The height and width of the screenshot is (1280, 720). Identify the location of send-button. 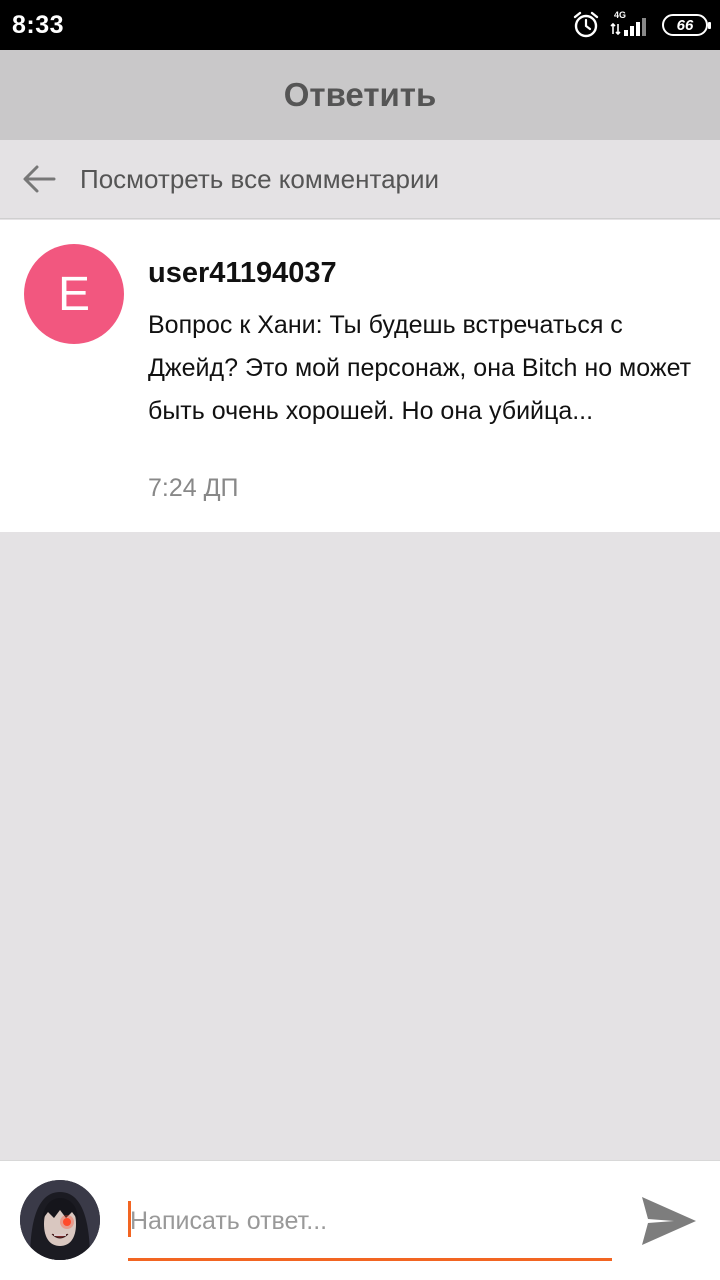
(669, 1221).